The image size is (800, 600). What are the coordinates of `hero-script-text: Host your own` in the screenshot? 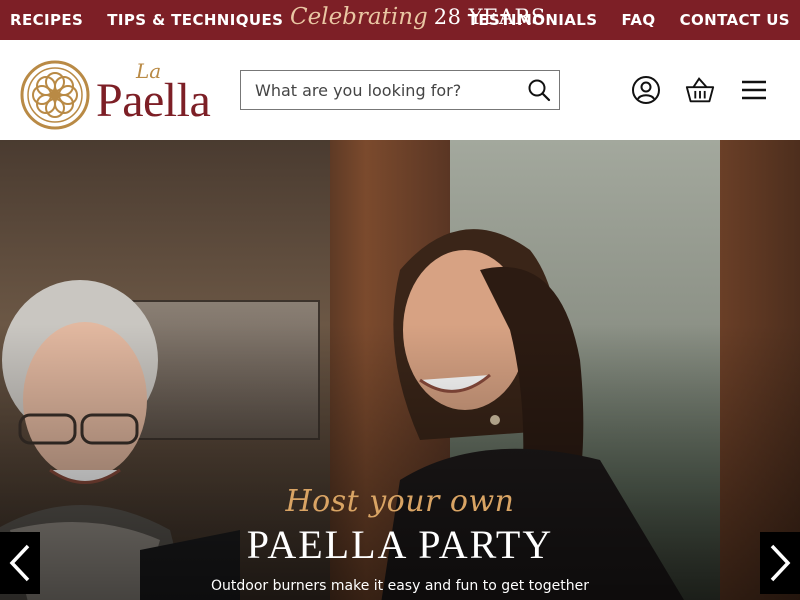 It's located at (400, 501).